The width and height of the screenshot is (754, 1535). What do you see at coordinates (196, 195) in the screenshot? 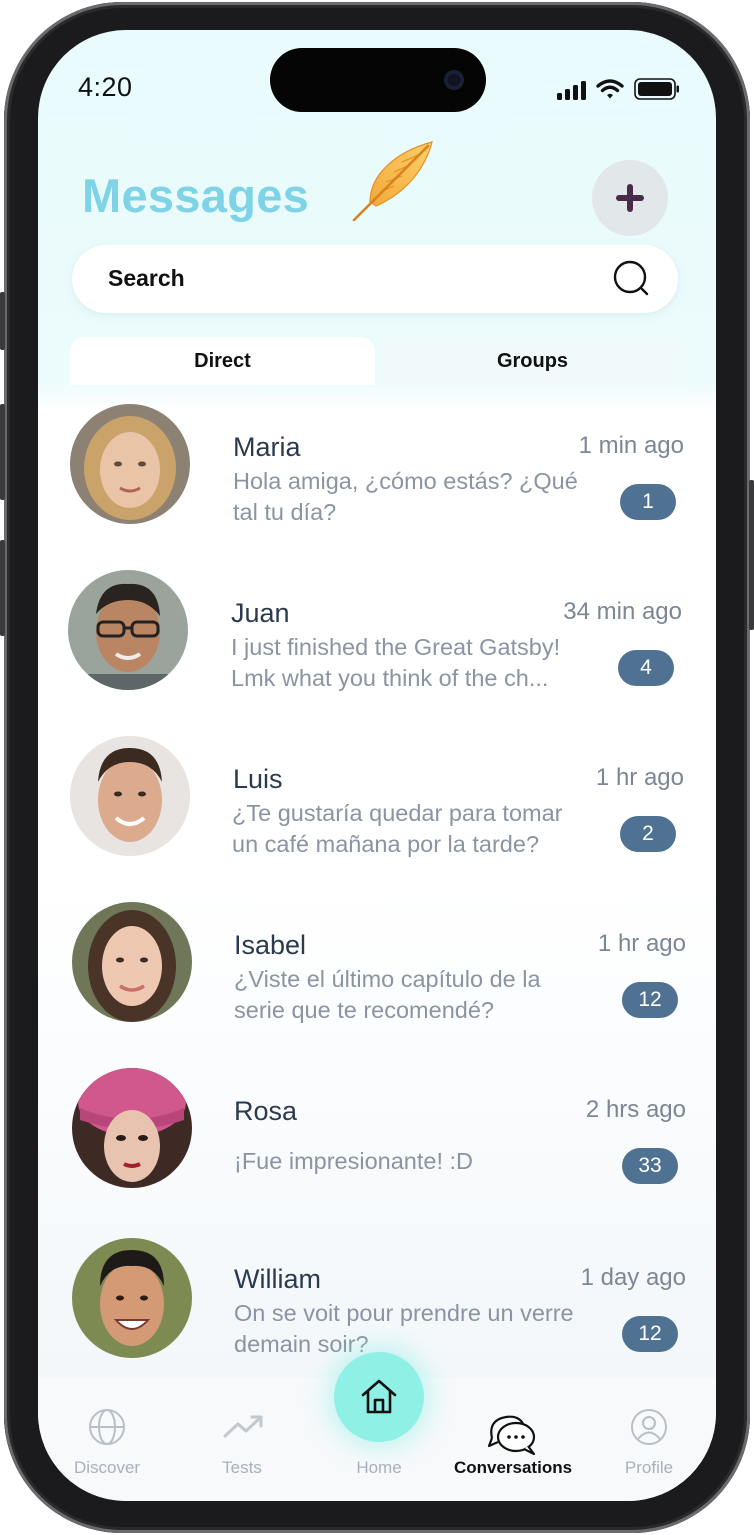
I see `page-title: Messages` at bounding box center [196, 195].